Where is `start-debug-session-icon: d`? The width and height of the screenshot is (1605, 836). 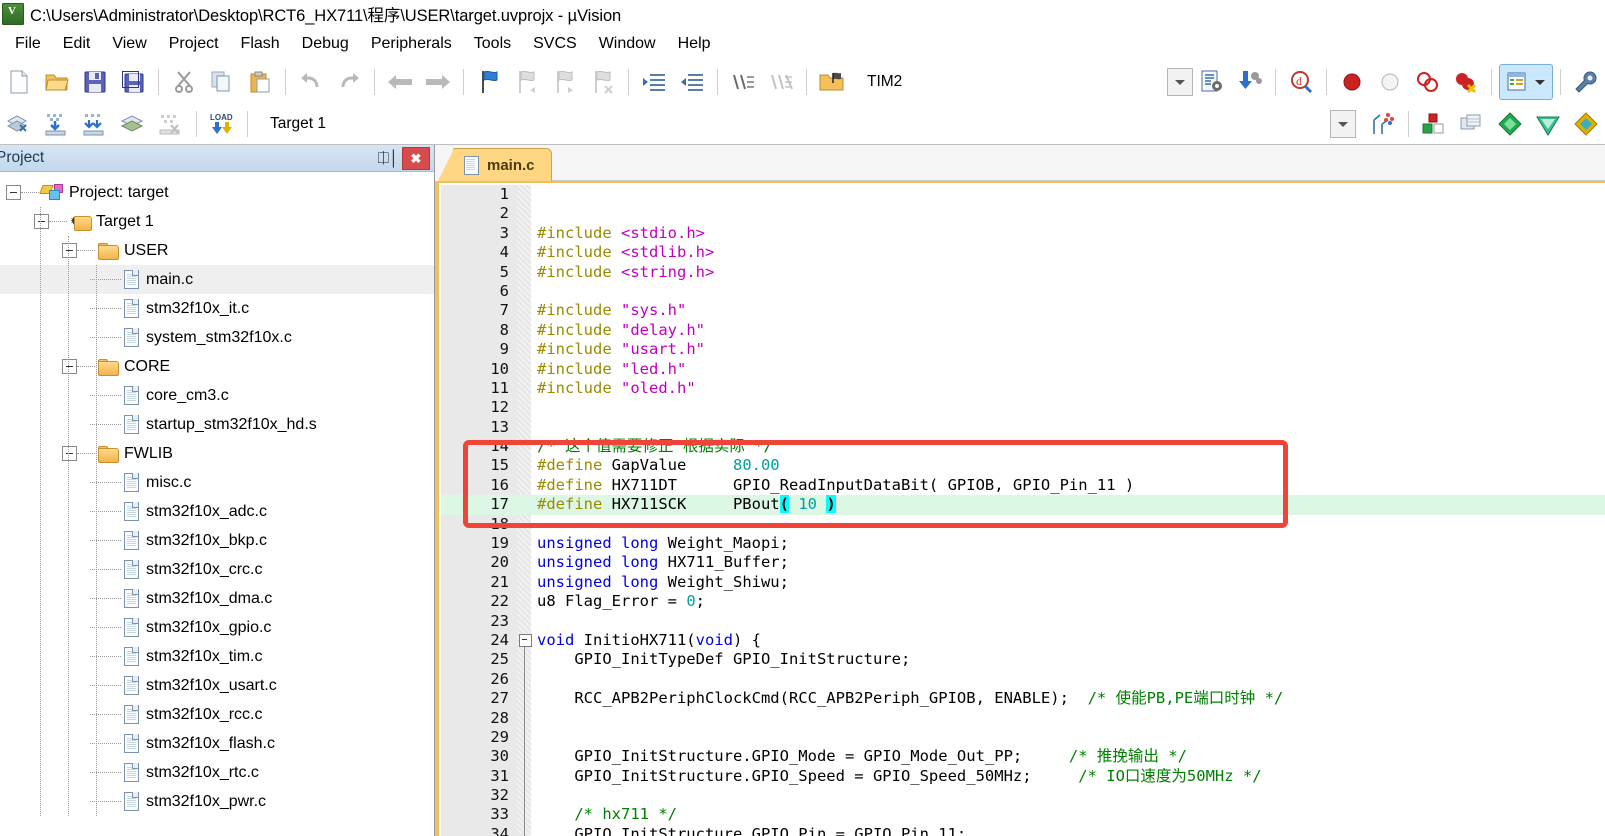
start-debug-session-icon: d is located at coordinates (1301, 82).